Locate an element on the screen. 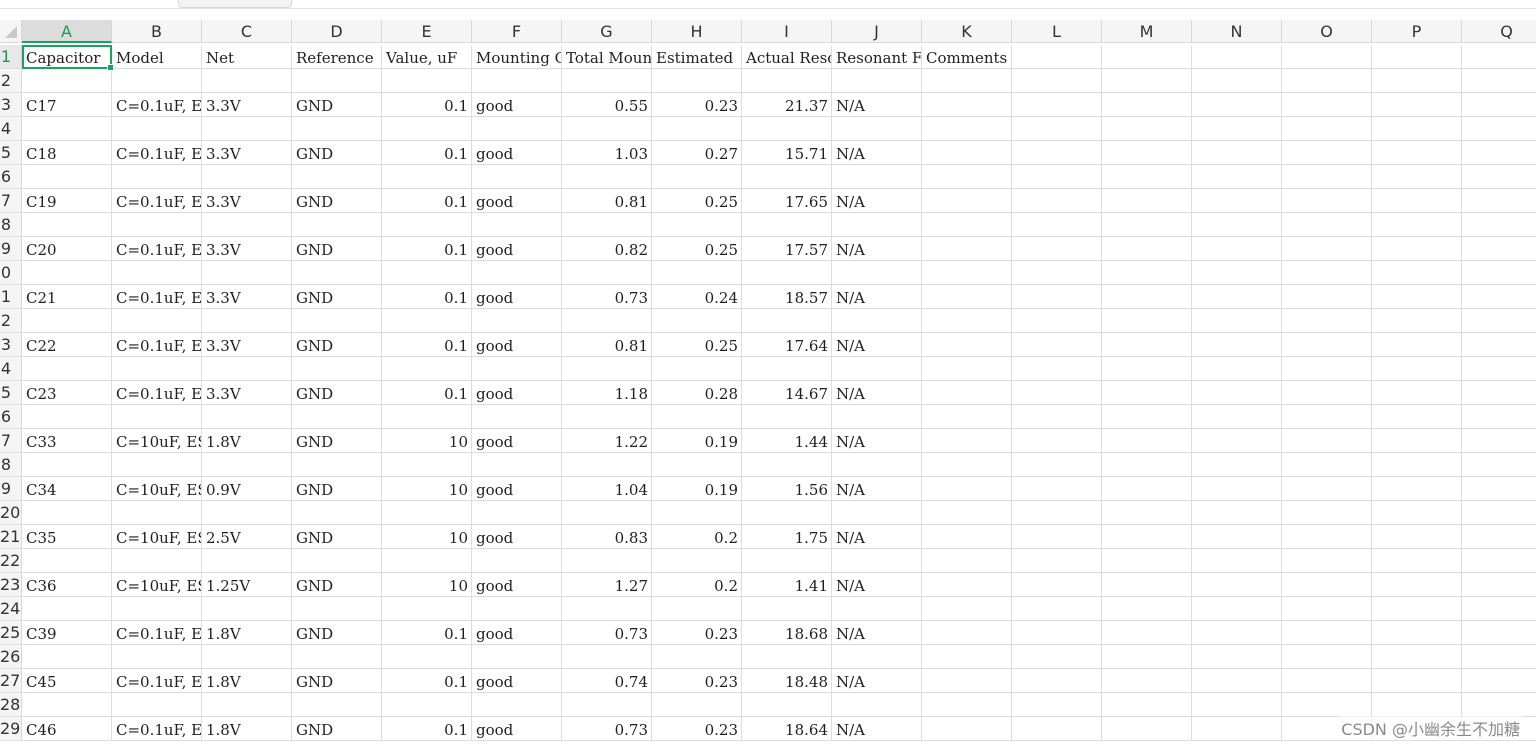 Image resolution: width=1536 pixels, height=747 pixels. data-cell: 1.44 is located at coordinates (787, 441).